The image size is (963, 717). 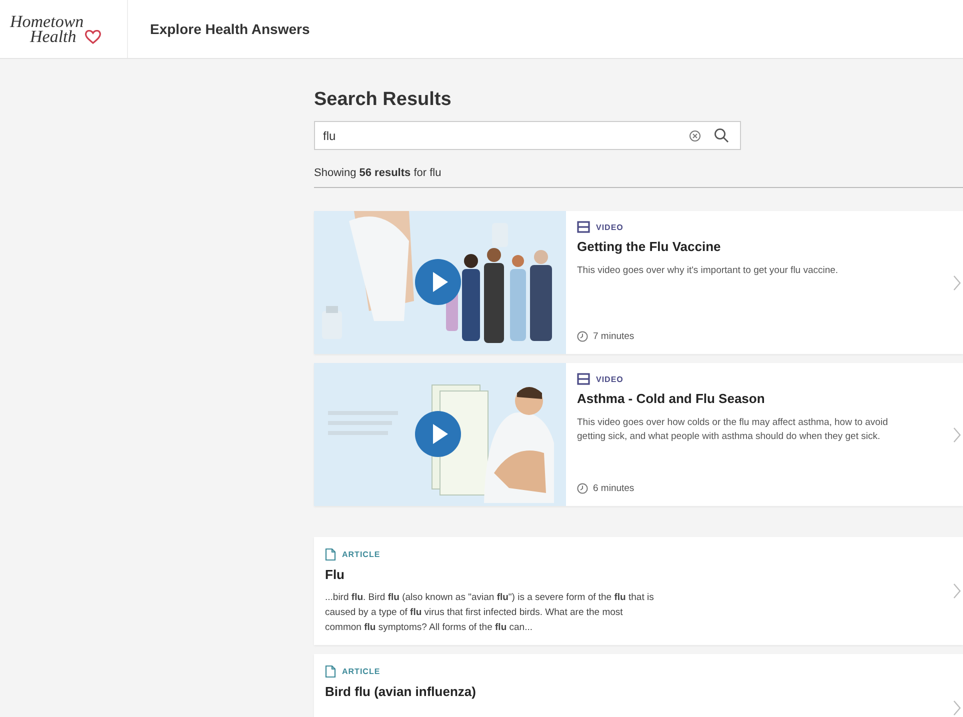 What do you see at coordinates (721, 135) in the screenshot?
I see `search-icon` at bounding box center [721, 135].